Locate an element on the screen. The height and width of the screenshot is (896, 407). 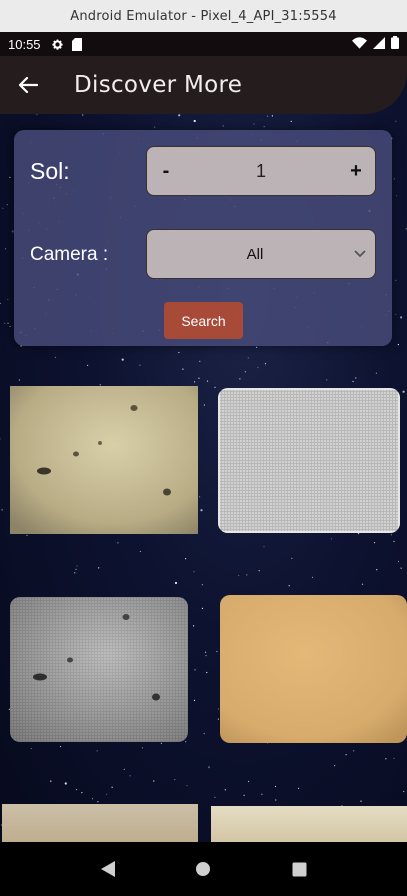
arrow-back-icon is located at coordinates (28, 85).